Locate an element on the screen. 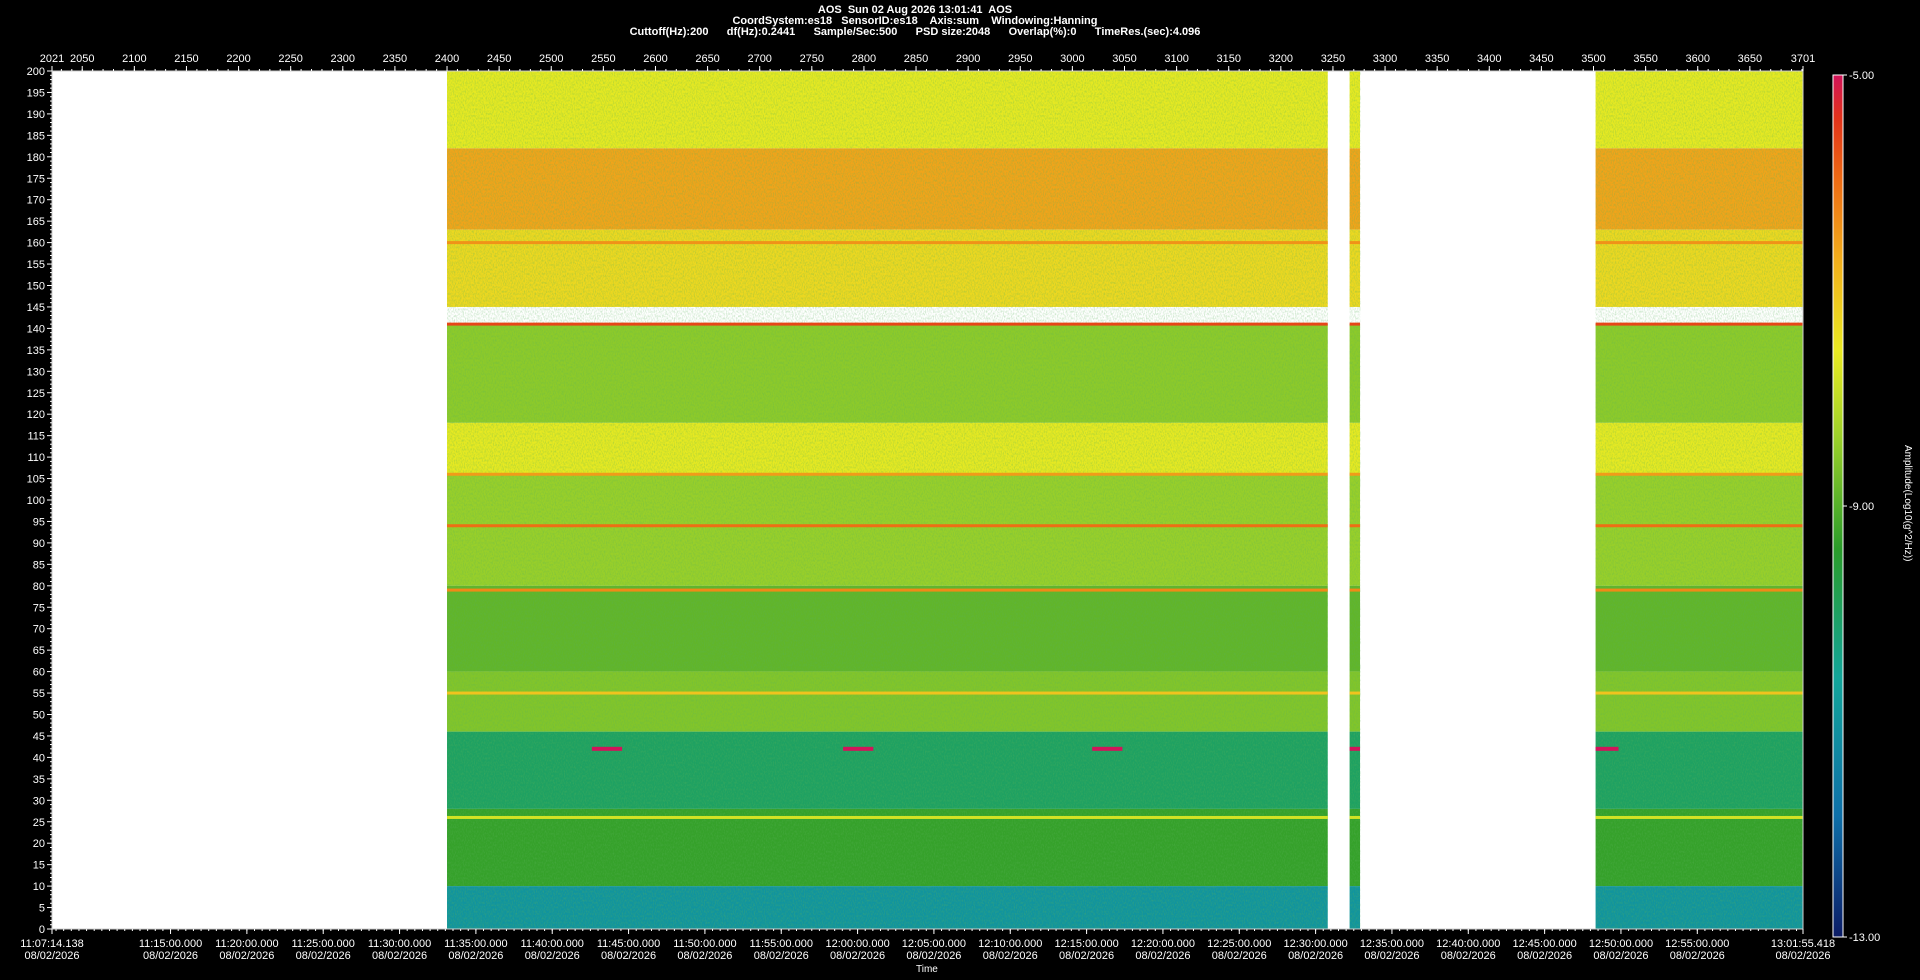 The image size is (1920, 980). y-tick-label: 200 is located at coordinates (36, 72).